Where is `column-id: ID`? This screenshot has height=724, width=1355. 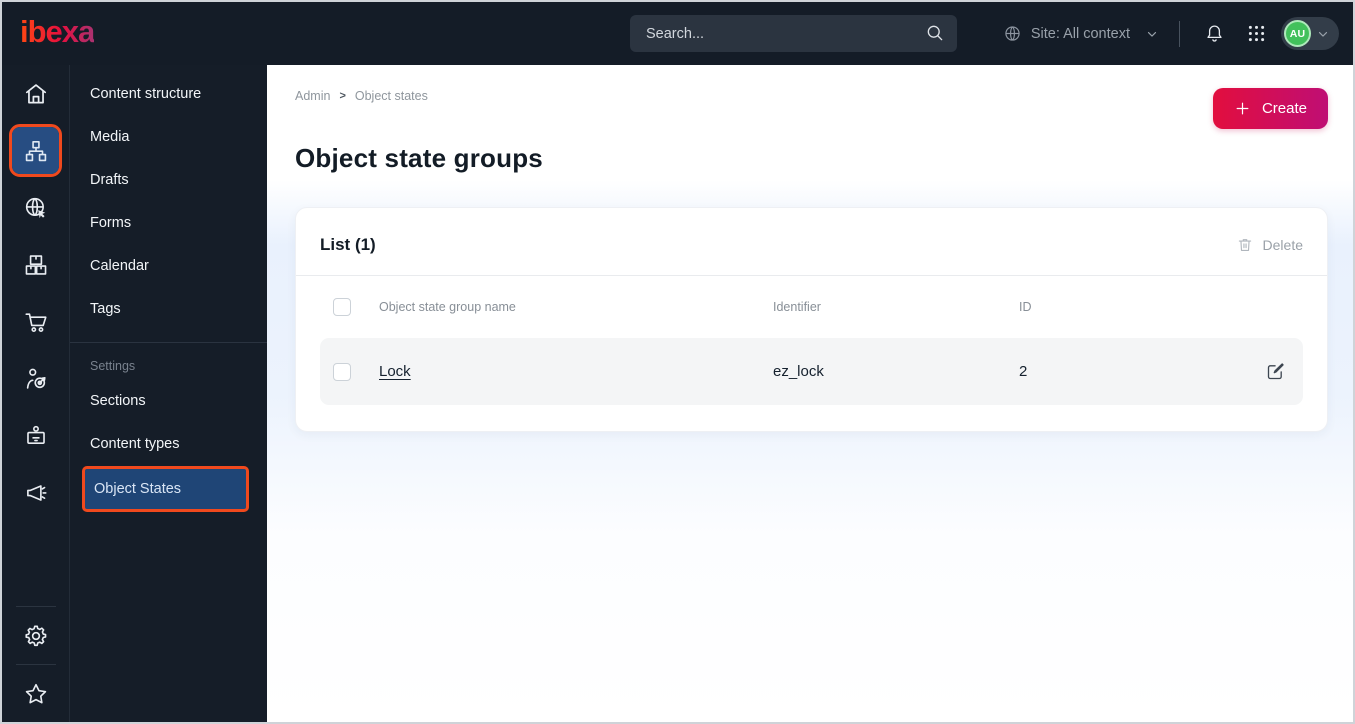 column-id: ID is located at coordinates (1025, 307).